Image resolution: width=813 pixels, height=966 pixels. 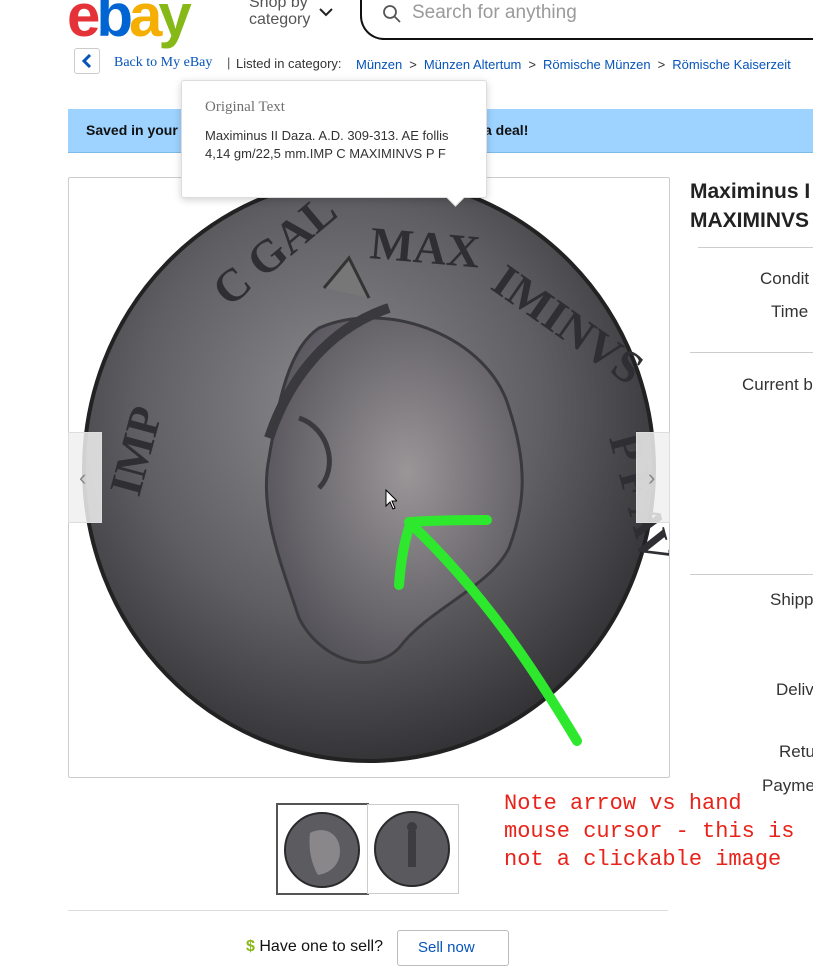 What do you see at coordinates (391, 499) in the screenshot?
I see `arrow-cursor-icon` at bounding box center [391, 499].